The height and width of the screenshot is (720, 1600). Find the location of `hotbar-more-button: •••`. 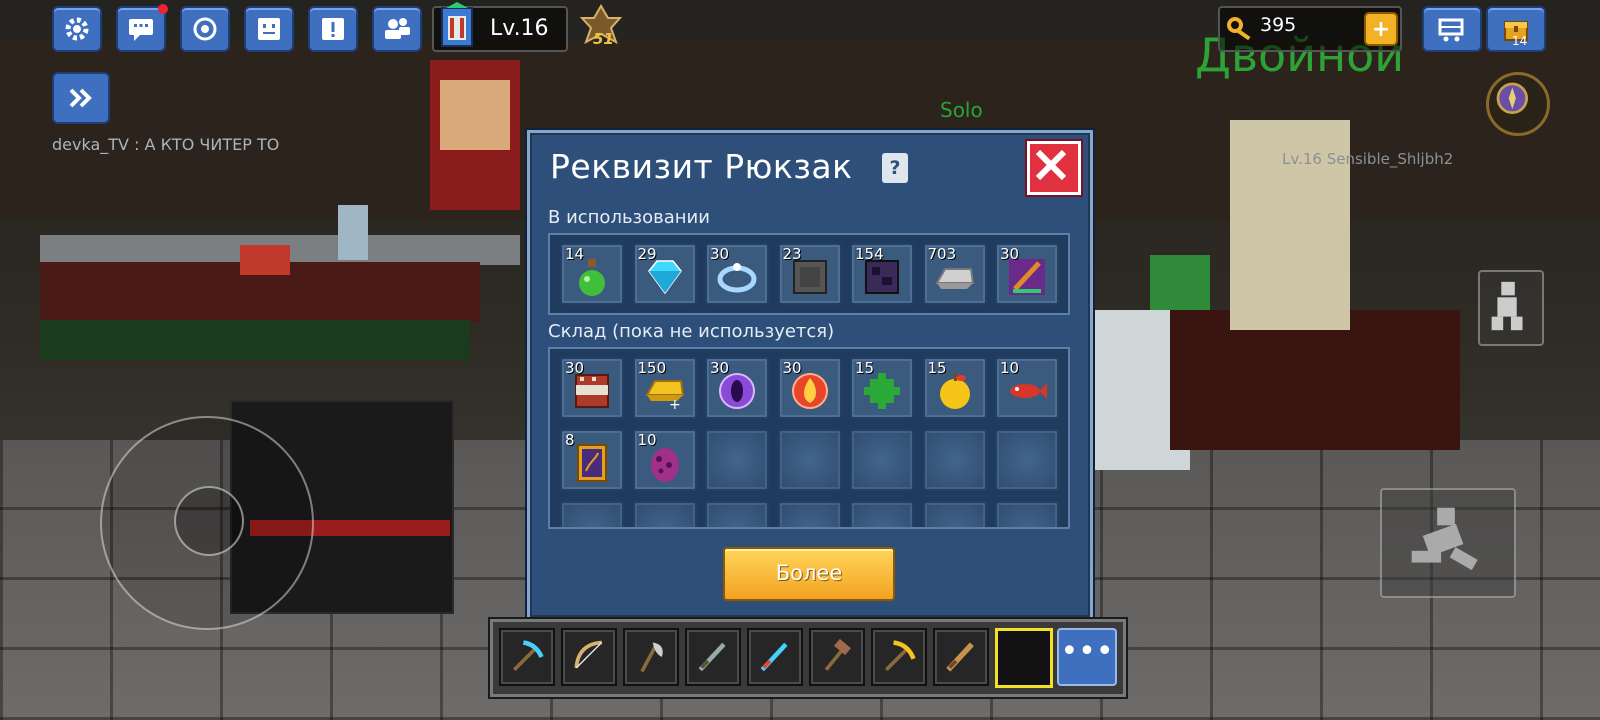

hotbar-more-button: ••• is located at coordinates (1087, 657).